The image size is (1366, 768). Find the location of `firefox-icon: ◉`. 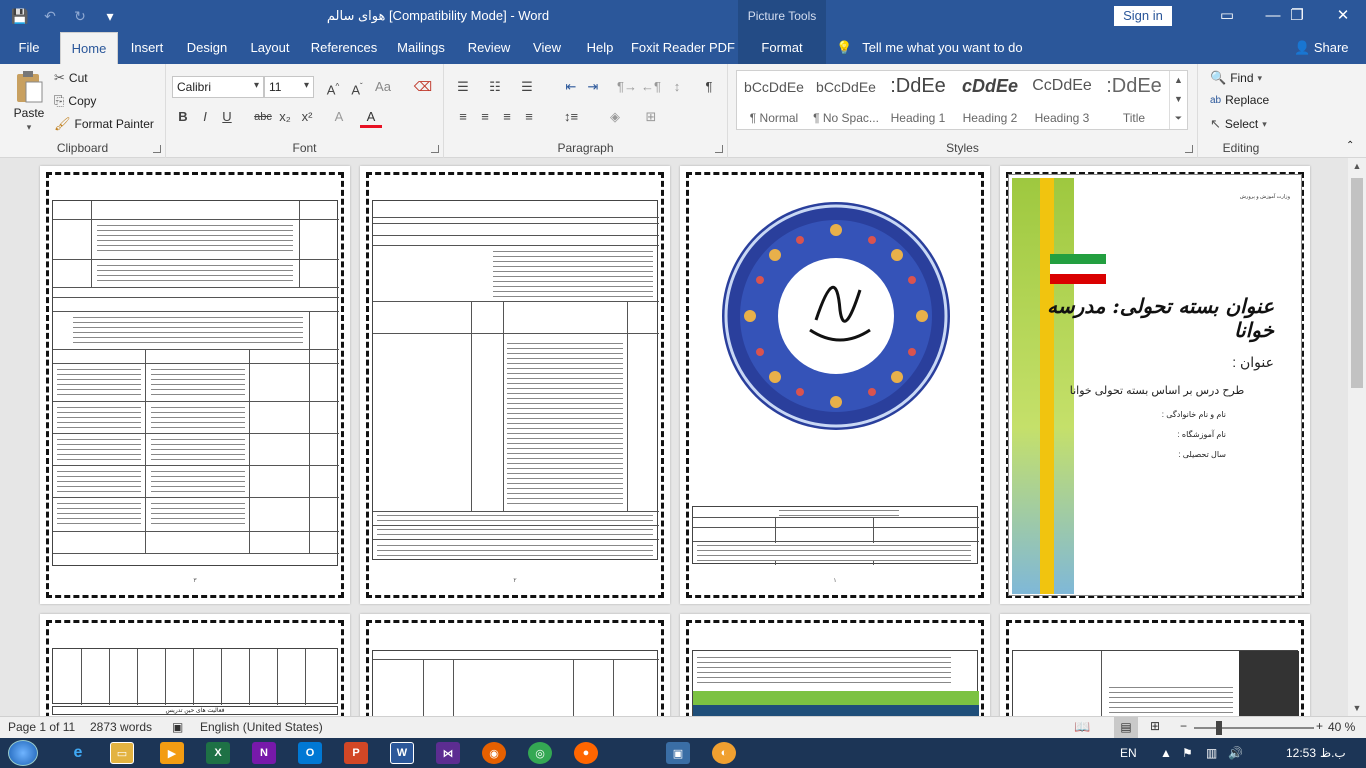

firefox-icon: ◉ is located at coordinates (494, 753).